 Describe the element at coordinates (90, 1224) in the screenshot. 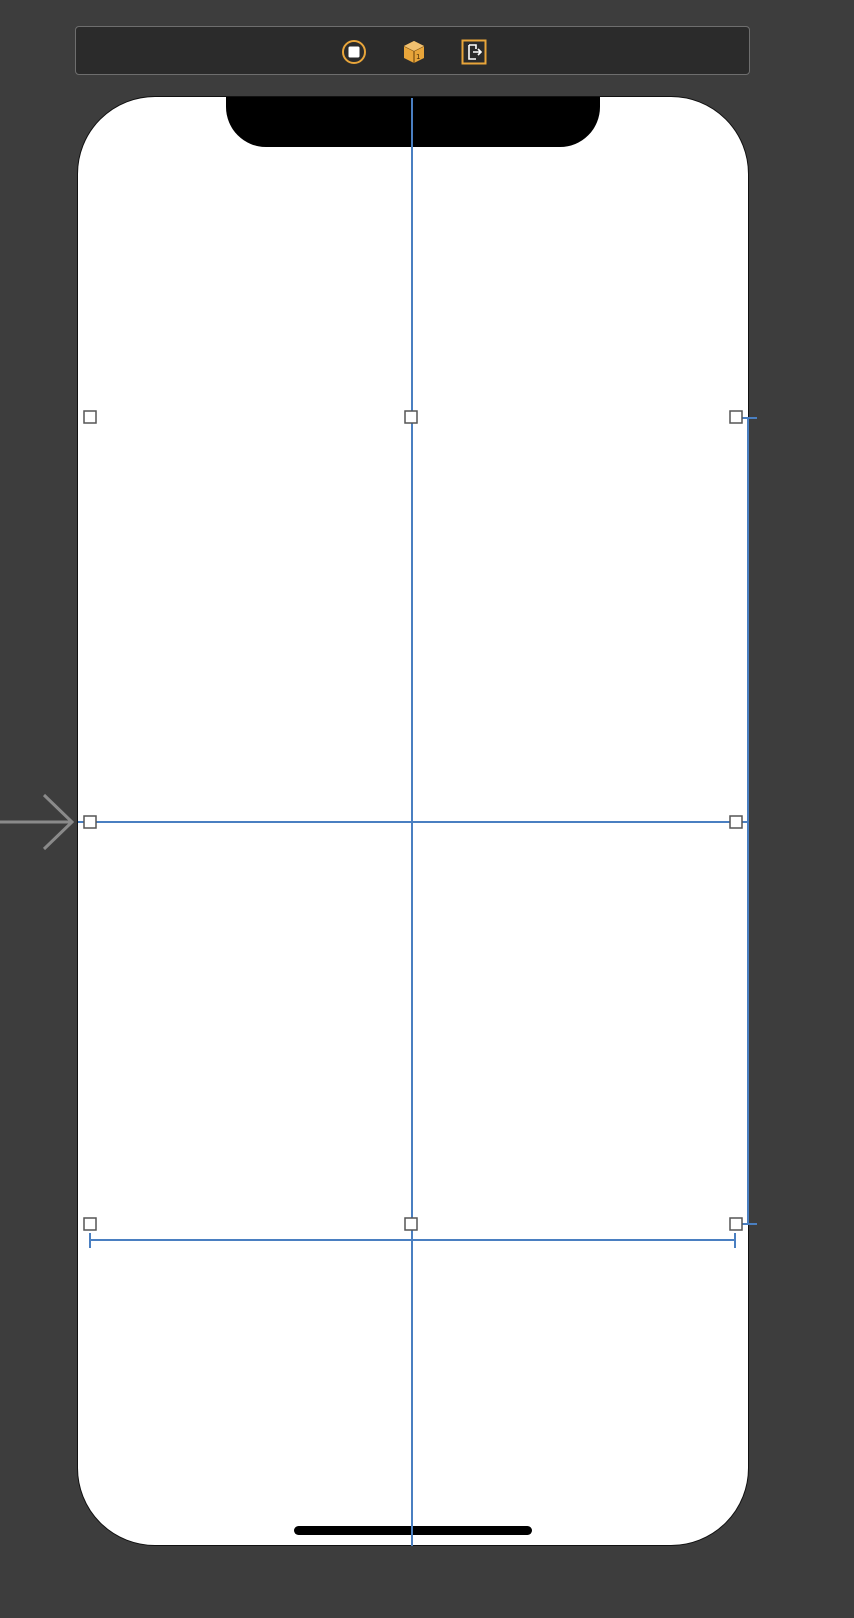

I see `resize-handle-bottom-left` at that location.